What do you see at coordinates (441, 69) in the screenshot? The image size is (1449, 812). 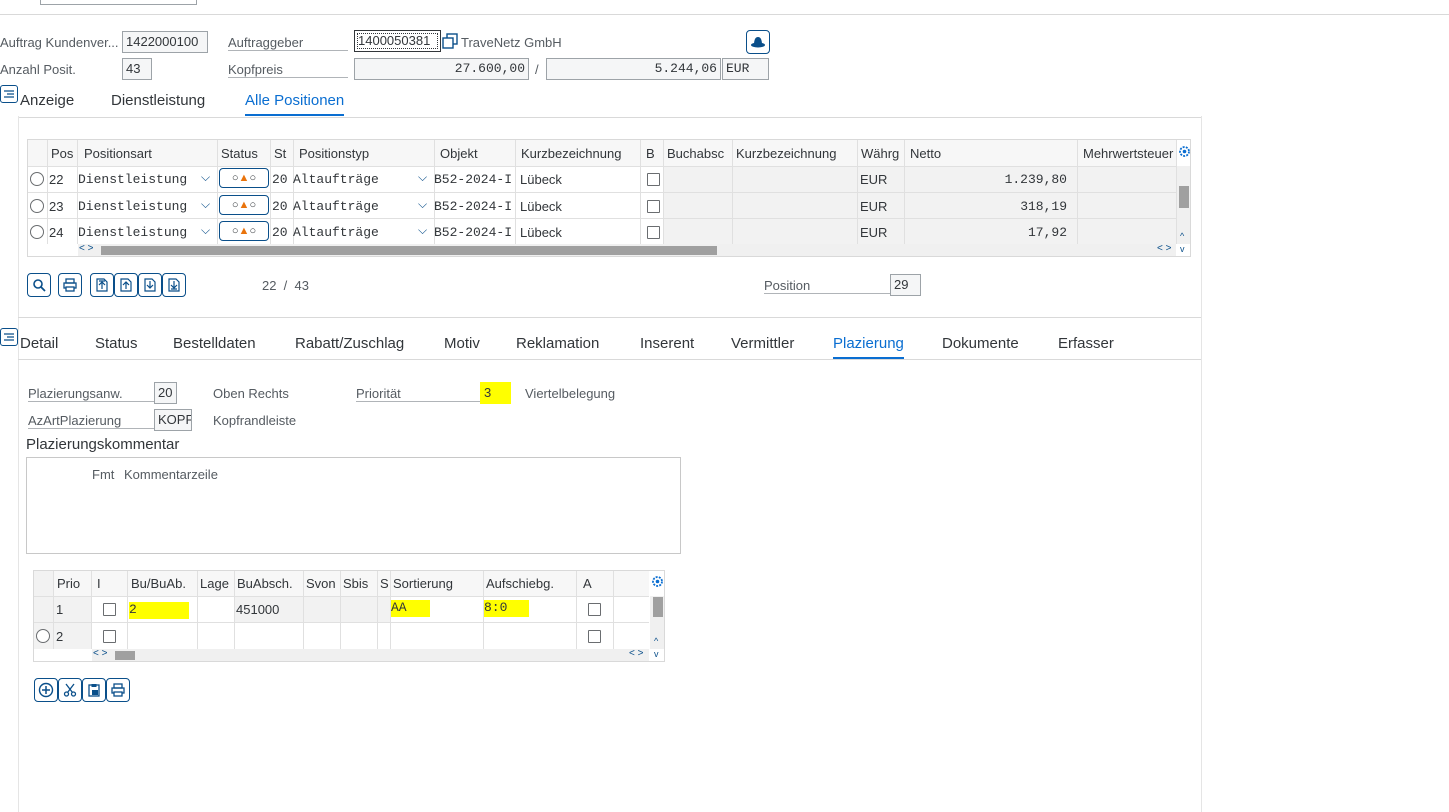 I see `kopfpreis-field: 27.600,00` at bounding box center [441, 69].